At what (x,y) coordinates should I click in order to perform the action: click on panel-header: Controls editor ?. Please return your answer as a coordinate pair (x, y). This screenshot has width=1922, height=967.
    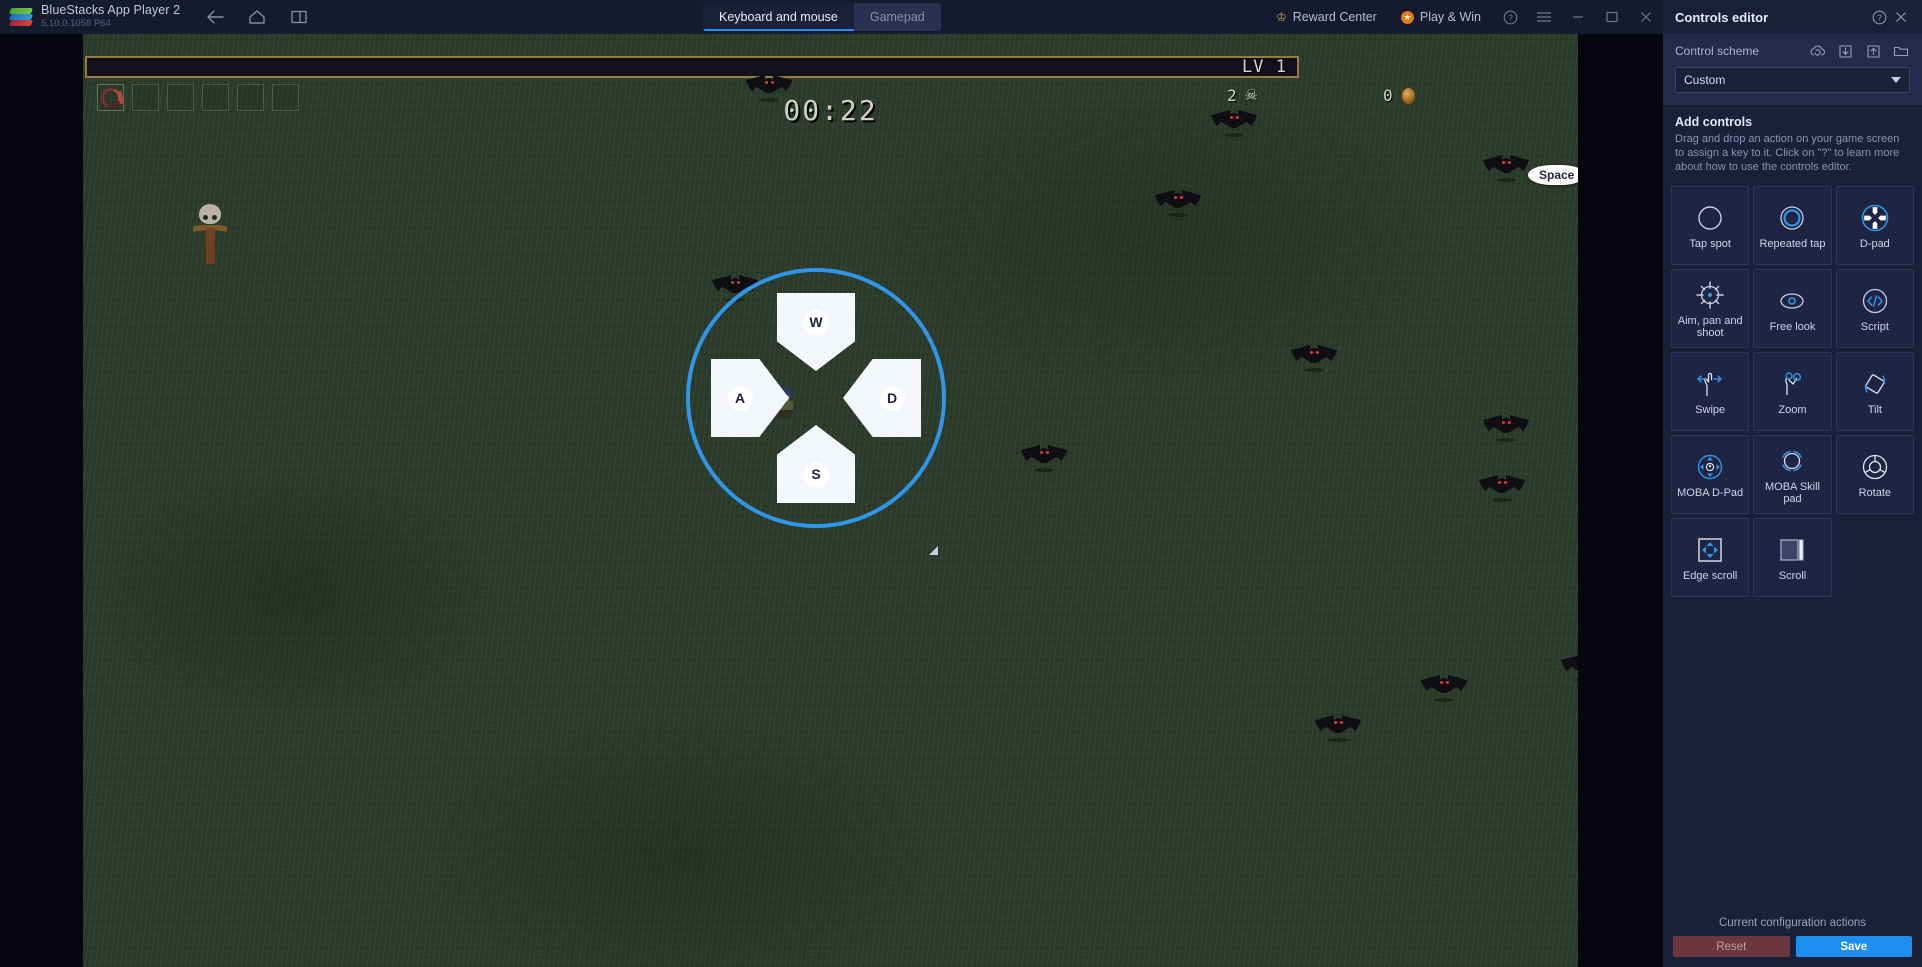
    Looking at the image, I should click on (1792, 17).